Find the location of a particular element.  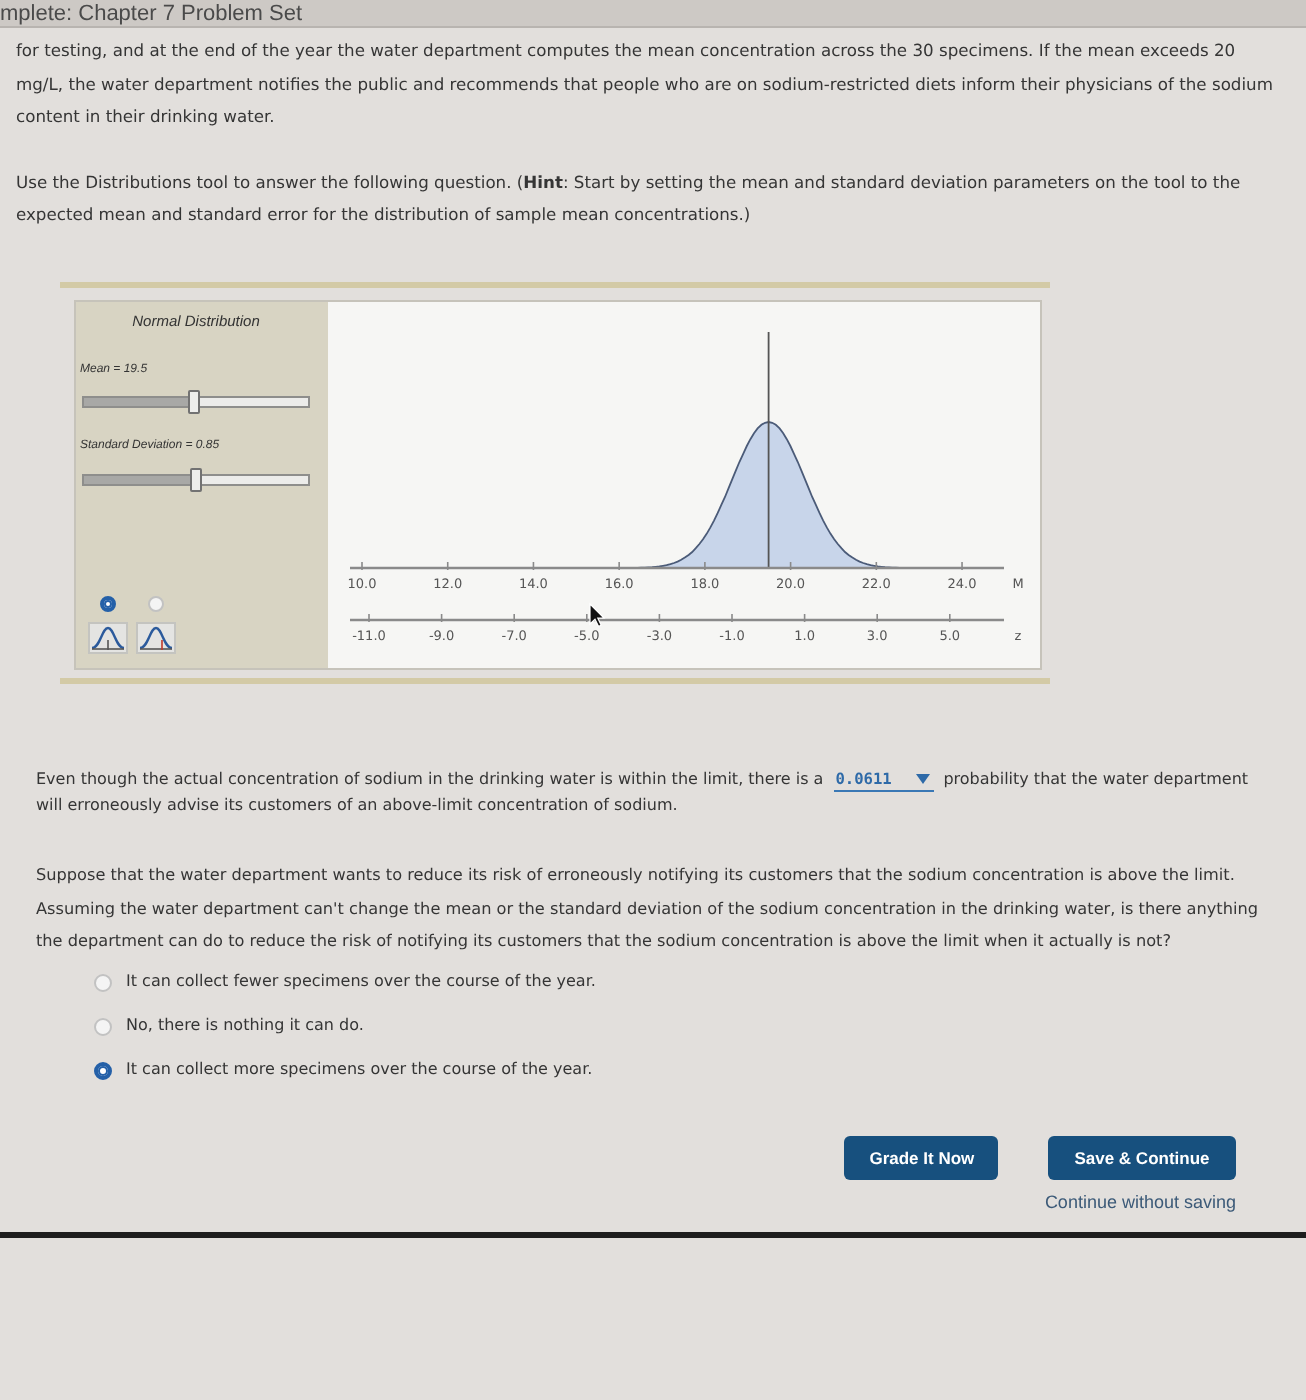

option-label: No, there is nothing it can do. is located at coordinates (245, 1026).